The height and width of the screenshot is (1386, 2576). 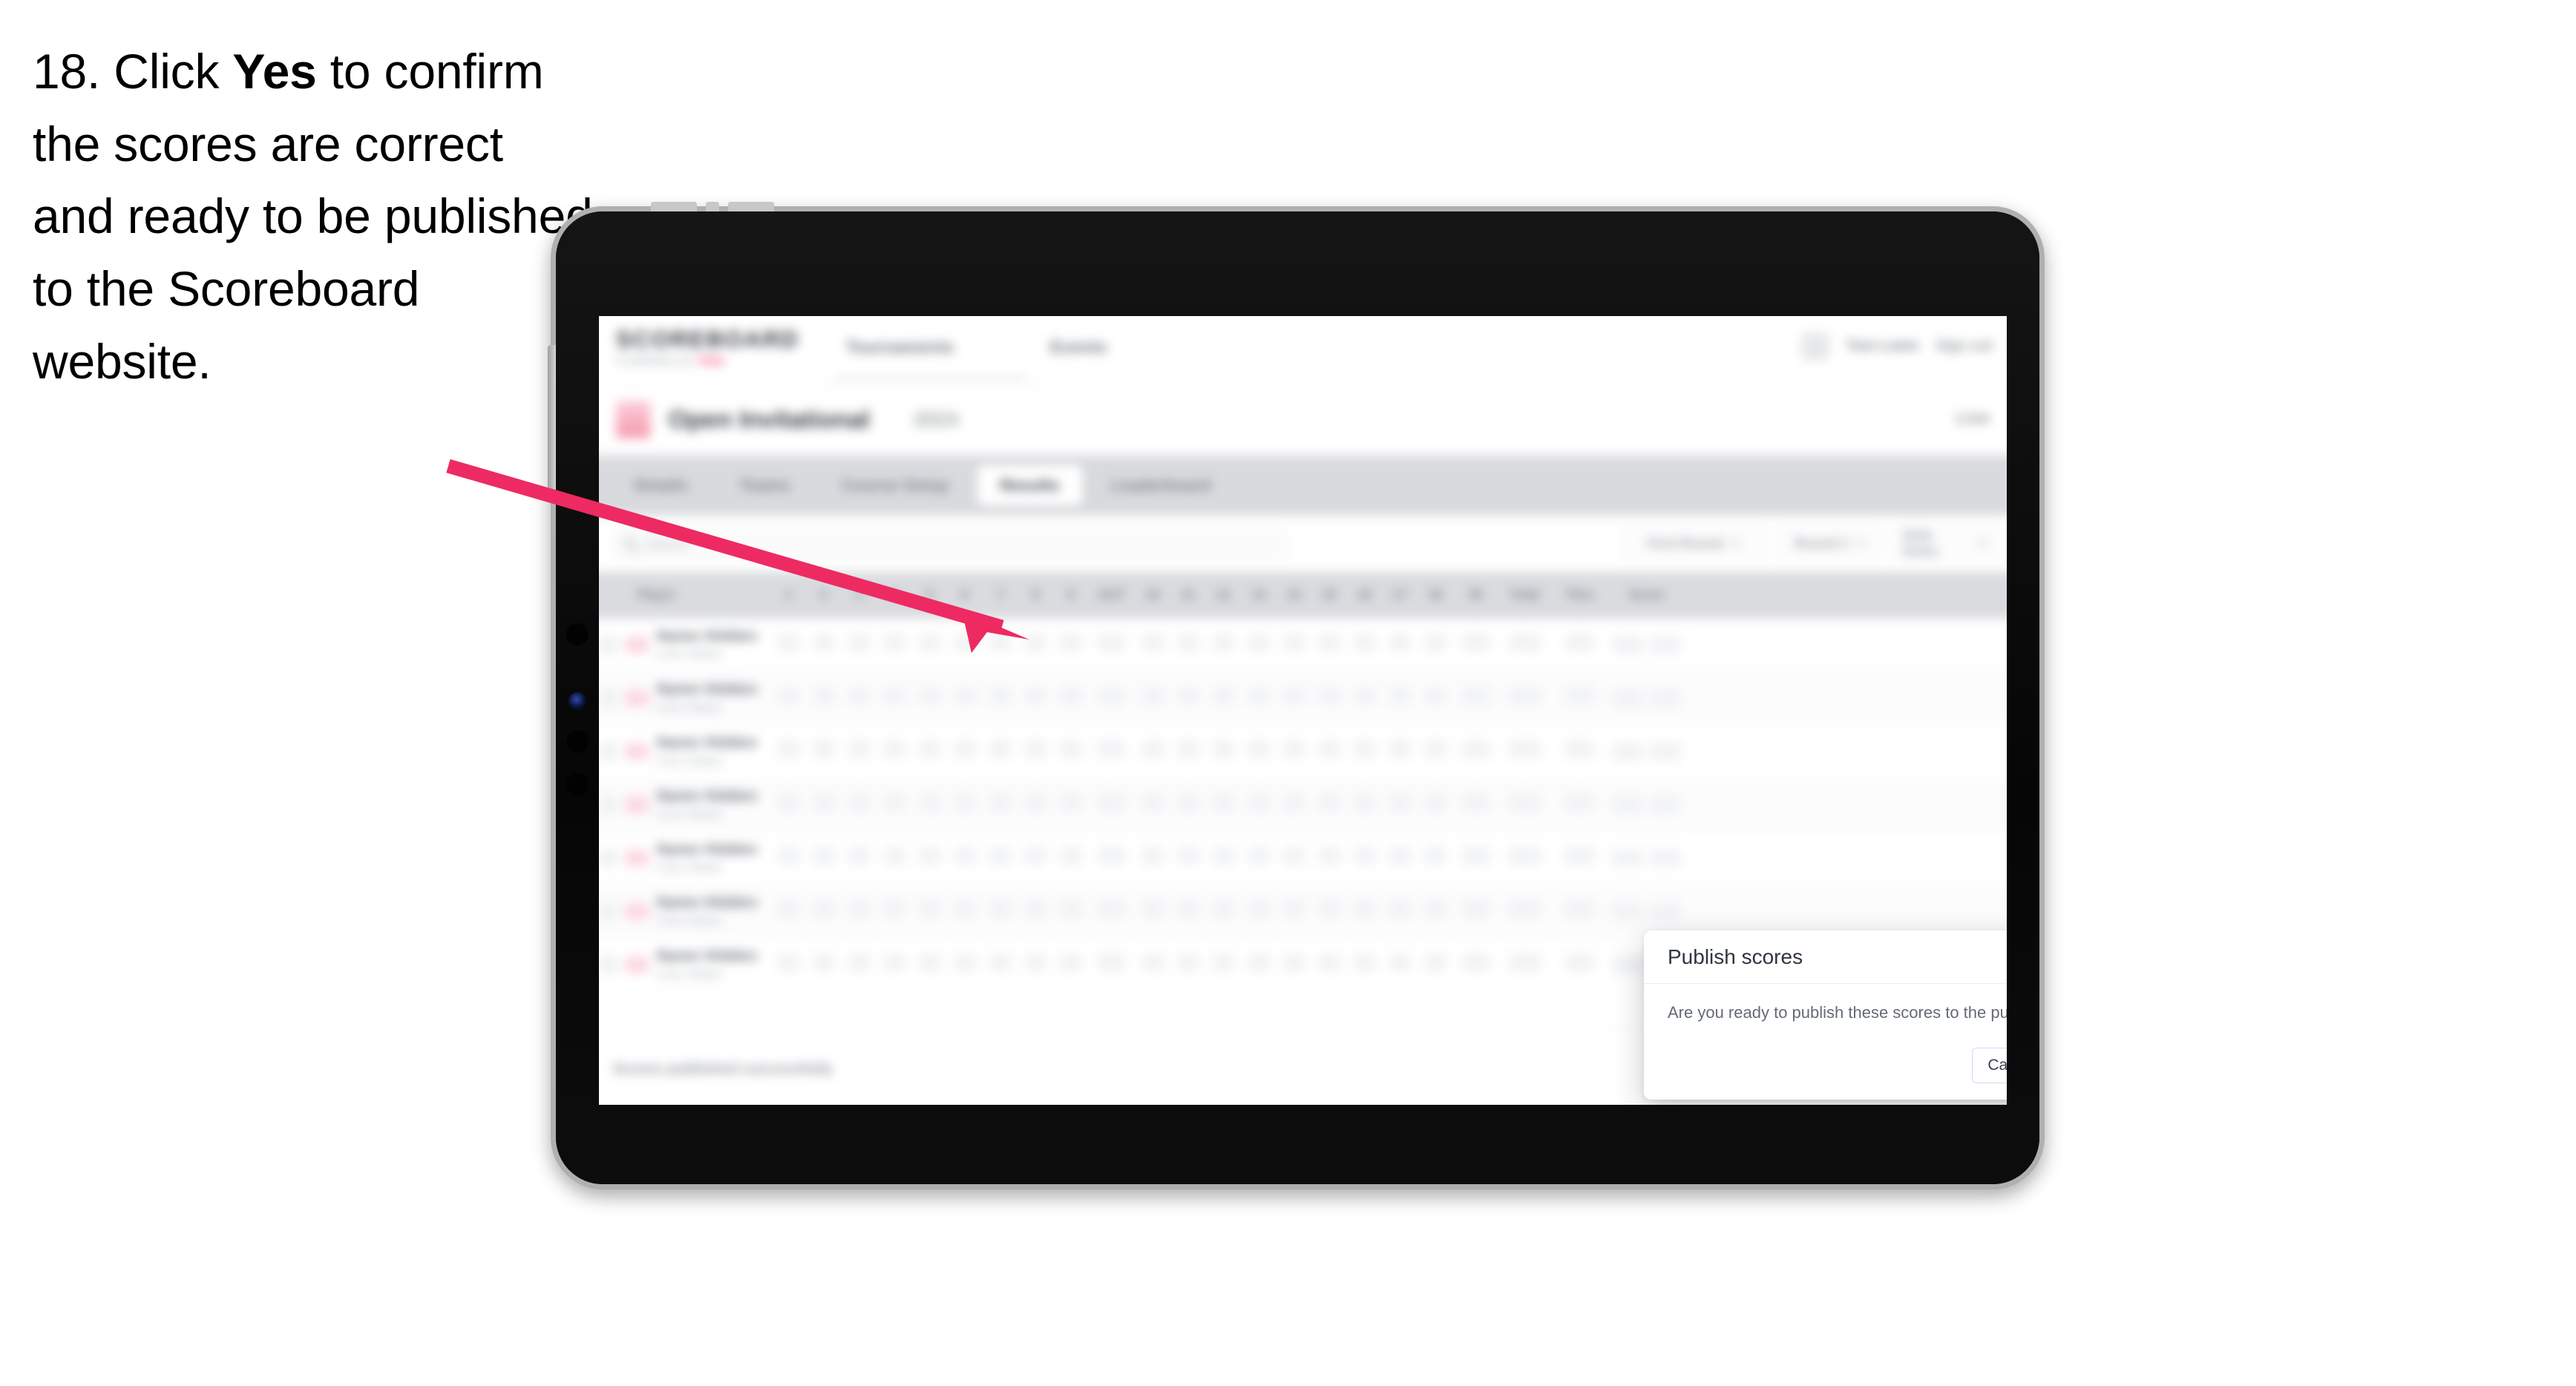 What do you see at coordinates (1694, 543) in the screenshot?
I see `filter-round-select: First Round` at bounding box center [1694, 543].